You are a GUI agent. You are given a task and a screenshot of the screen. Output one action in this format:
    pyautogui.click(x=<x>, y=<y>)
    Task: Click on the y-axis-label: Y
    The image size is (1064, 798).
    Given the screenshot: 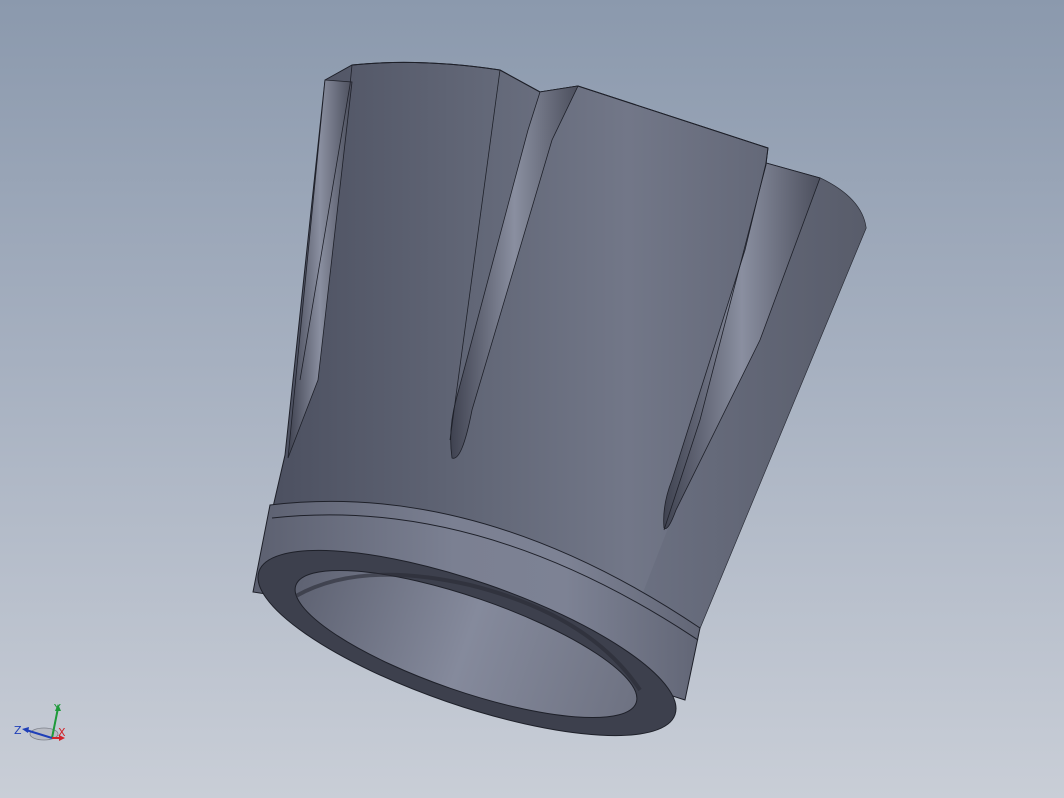 What is the action you would take?
    pyautogui.click(x=57, y=708)
    